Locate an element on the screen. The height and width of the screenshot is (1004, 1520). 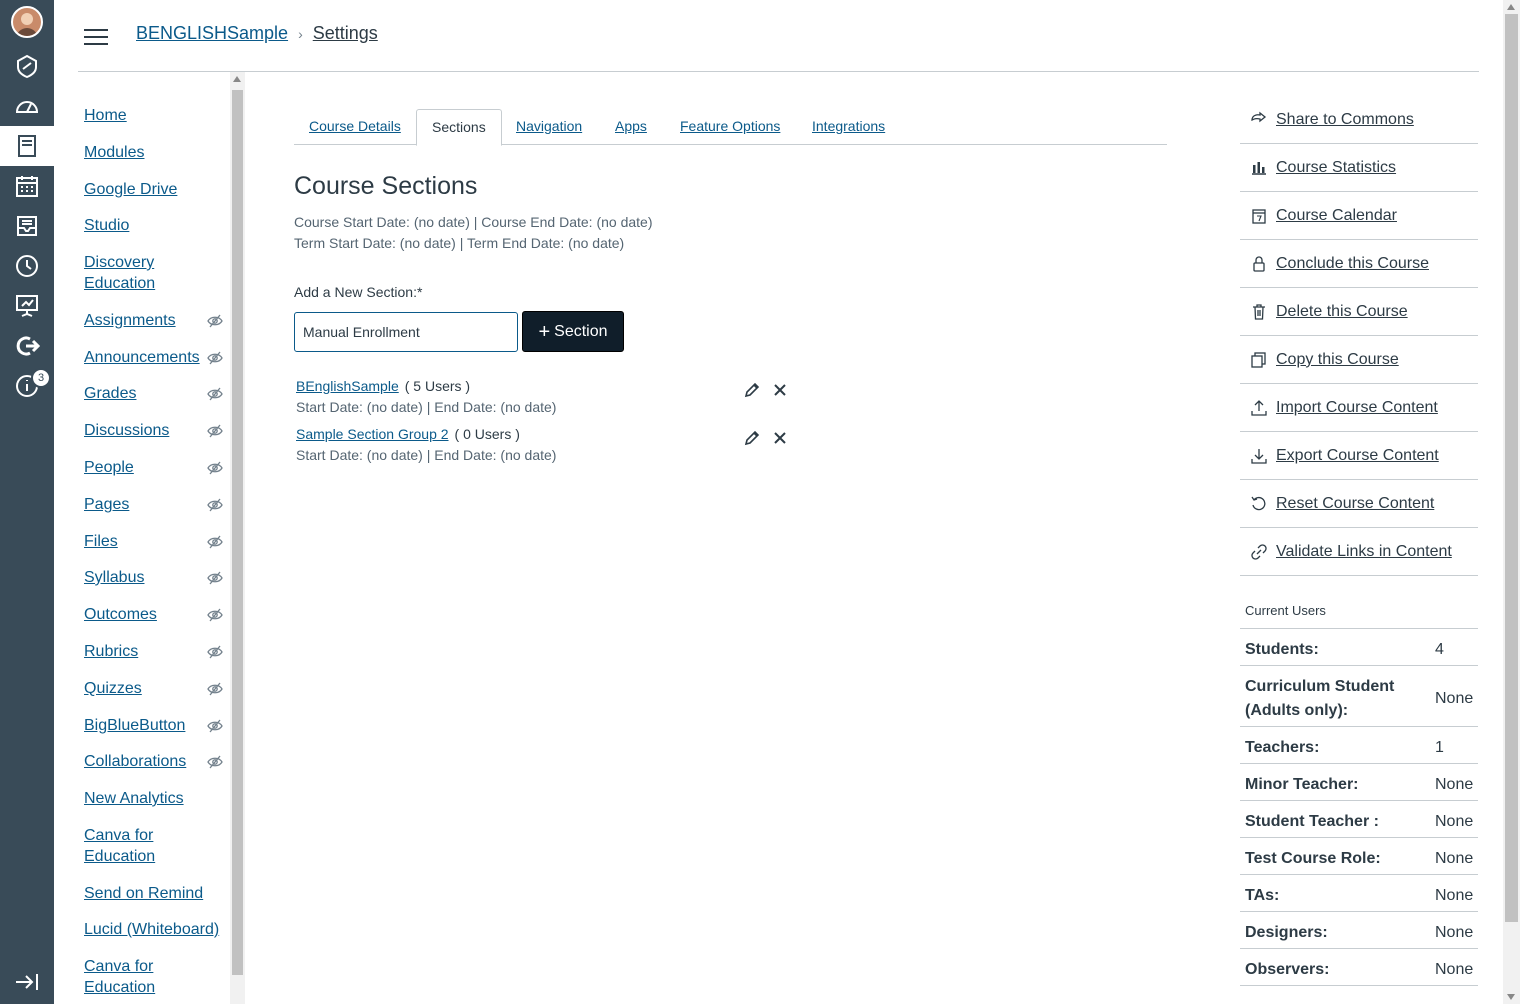
header-divider is located at coordinates (778, 71).